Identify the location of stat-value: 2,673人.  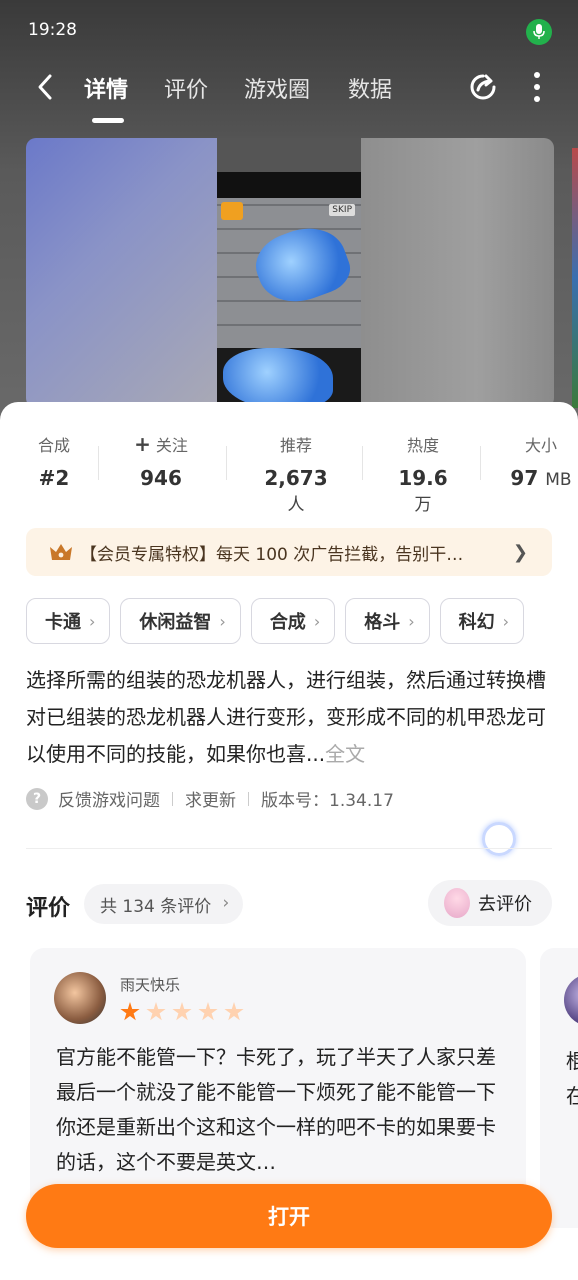
(296, 490).